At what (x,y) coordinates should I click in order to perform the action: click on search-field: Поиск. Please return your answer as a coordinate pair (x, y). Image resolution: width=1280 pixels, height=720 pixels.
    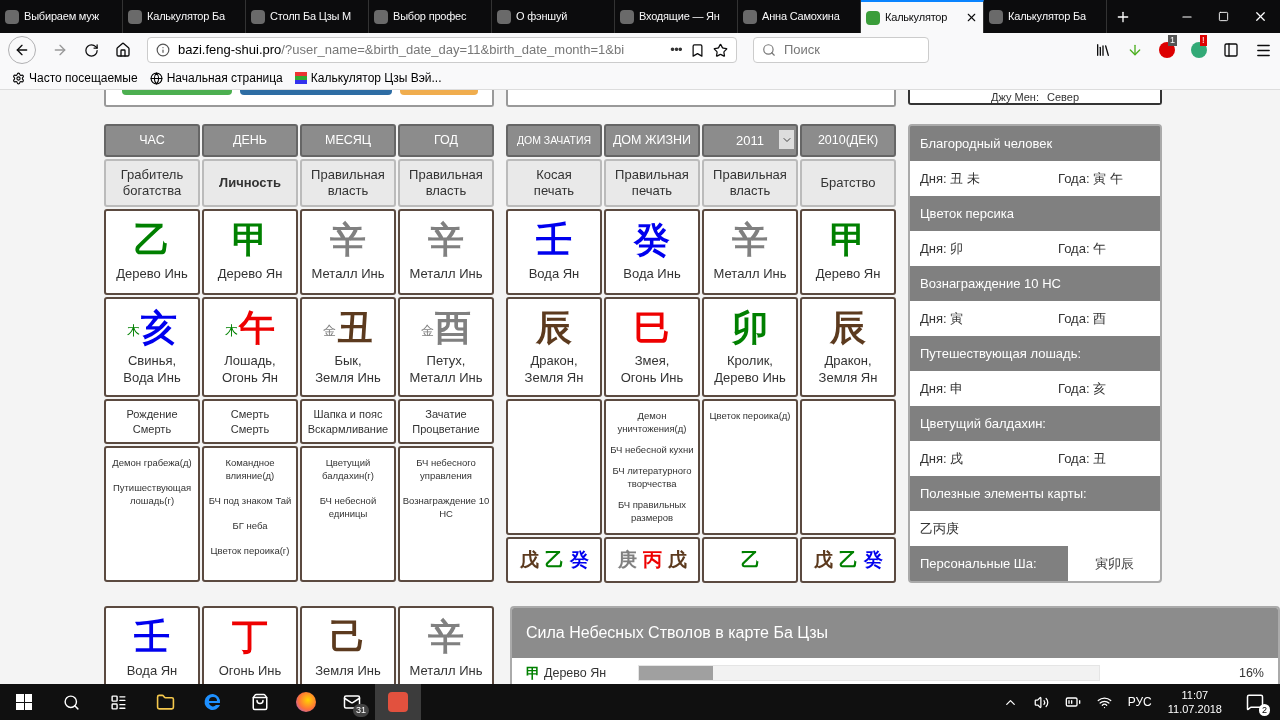
    Looking at the image, I should click on (841, 50).